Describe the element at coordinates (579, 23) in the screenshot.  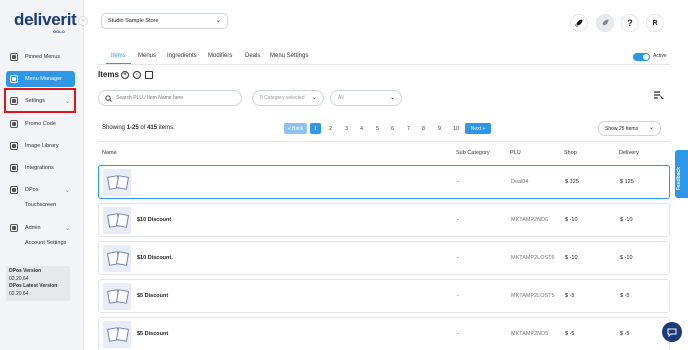
I see `rocket-icon` at that location.